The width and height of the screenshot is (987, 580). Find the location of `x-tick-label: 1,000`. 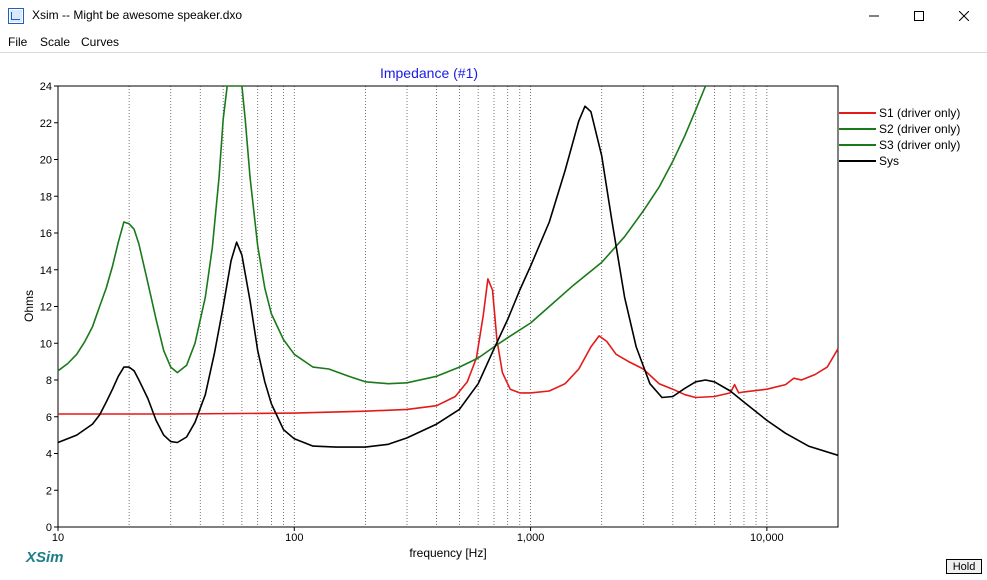

x-tick-label: 1,000 is located at coordinates (531, 538).